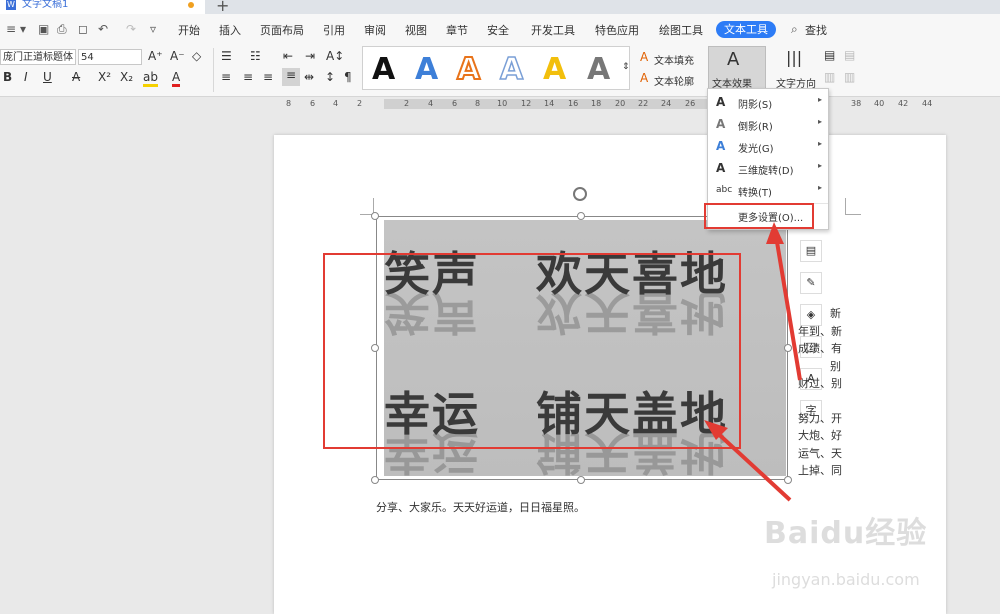 This screenshot has width=1000, height=614. I want to click on baidu-watermark: Baidu经验 jingyan.baidu.com, so click(880, 557).